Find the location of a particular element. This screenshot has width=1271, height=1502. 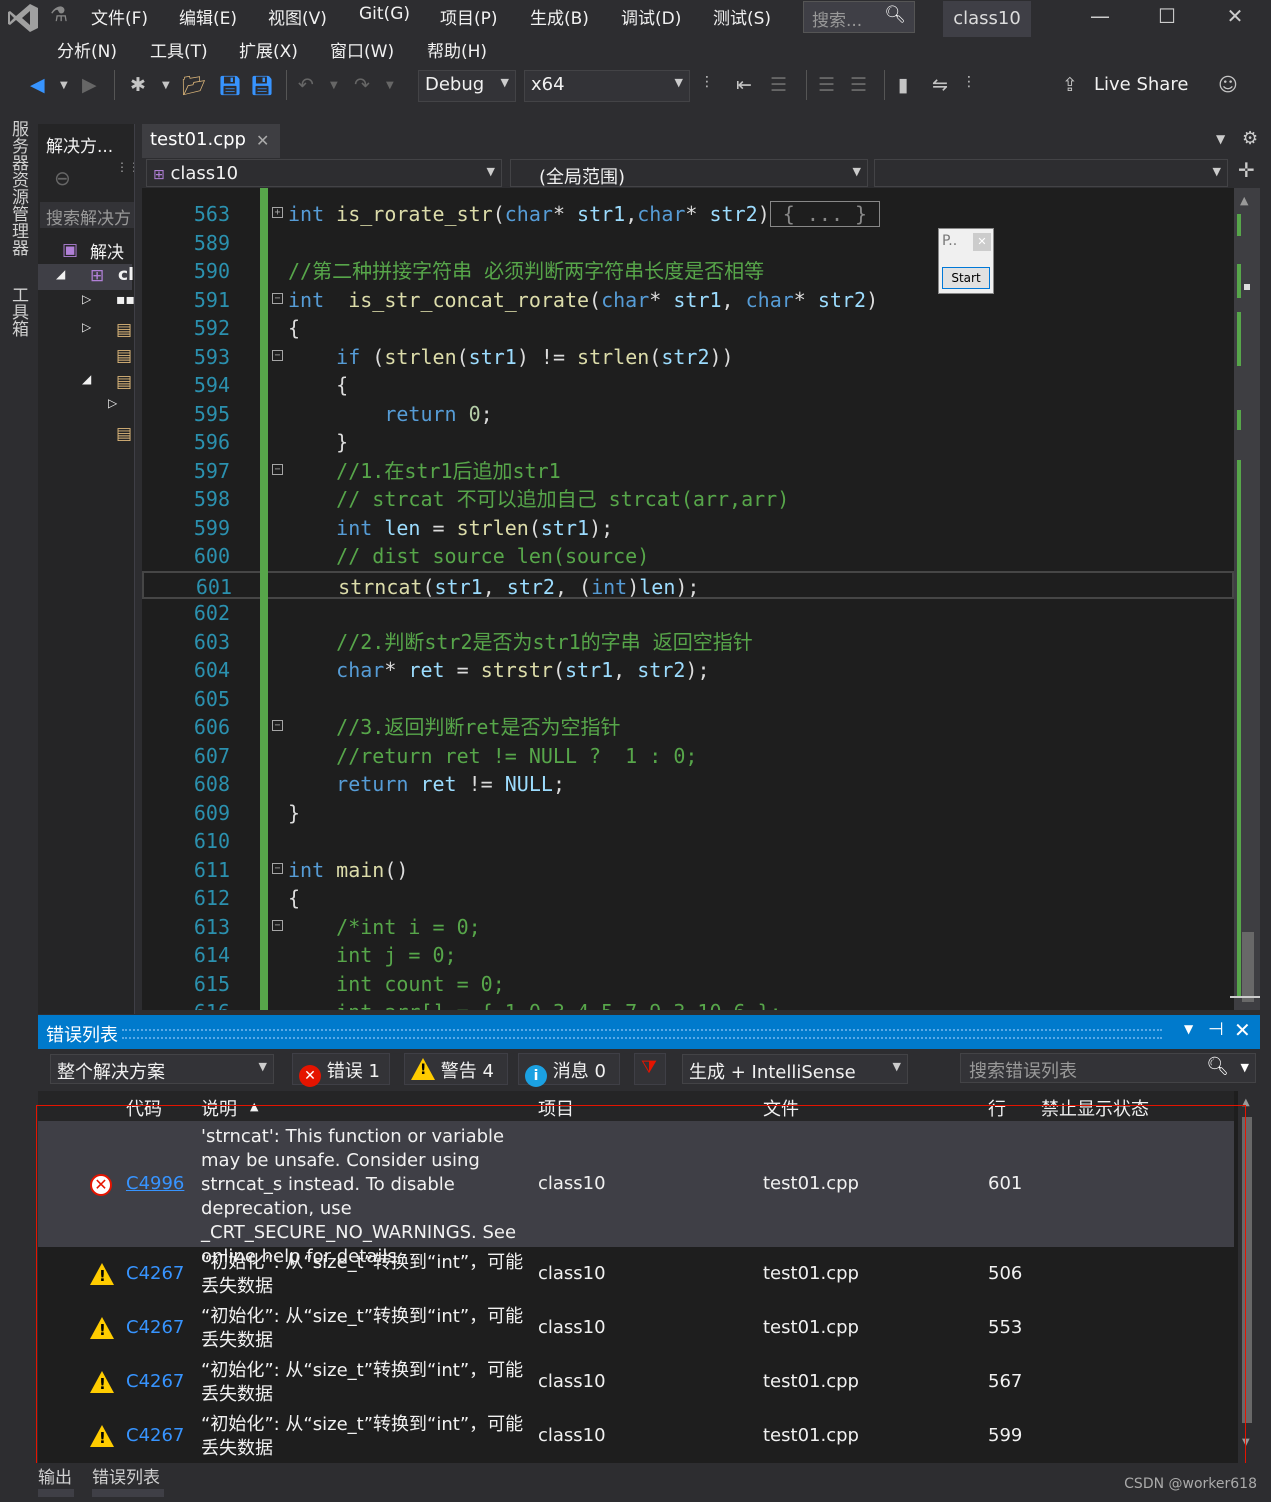

configuration-select: Debug ▼ is located at coordinates (467, 86).